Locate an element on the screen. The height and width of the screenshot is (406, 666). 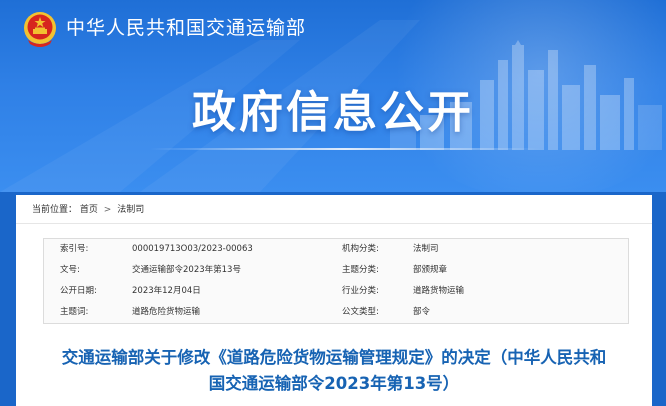
document-title-line-2: 国交通运输部令2023年第13号） is located at coordinates (334, 383).